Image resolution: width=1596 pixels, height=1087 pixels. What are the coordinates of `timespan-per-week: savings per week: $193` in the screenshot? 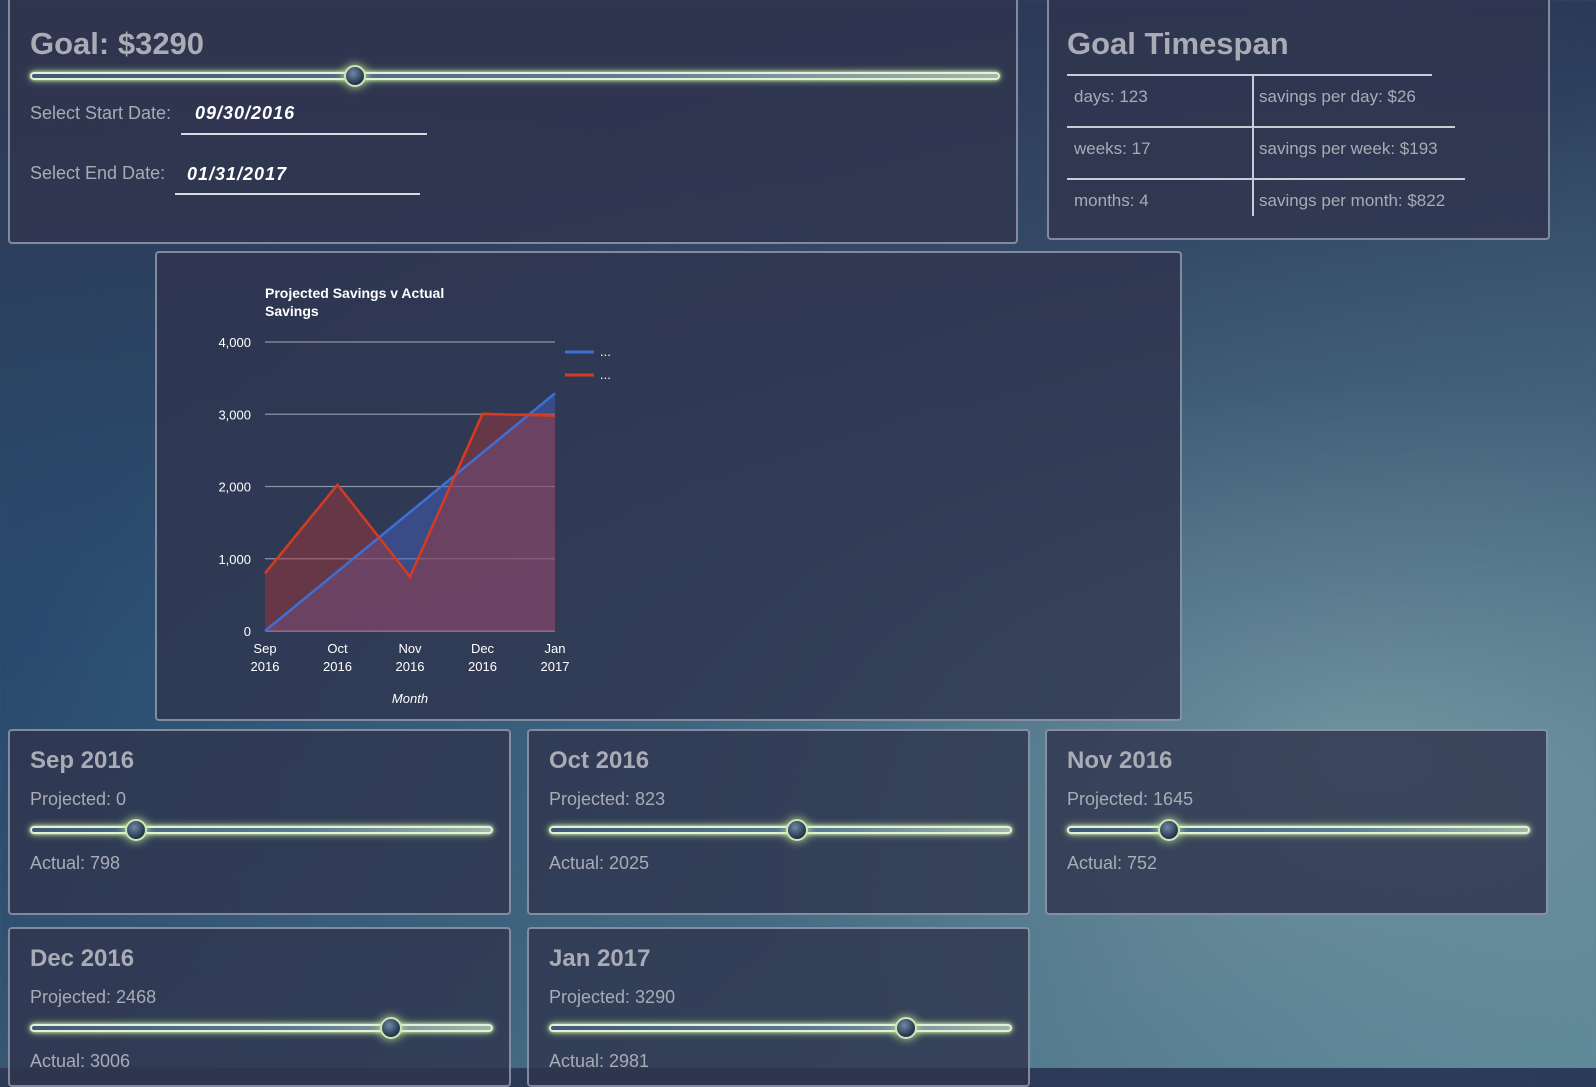 It's located at (1348, 148).